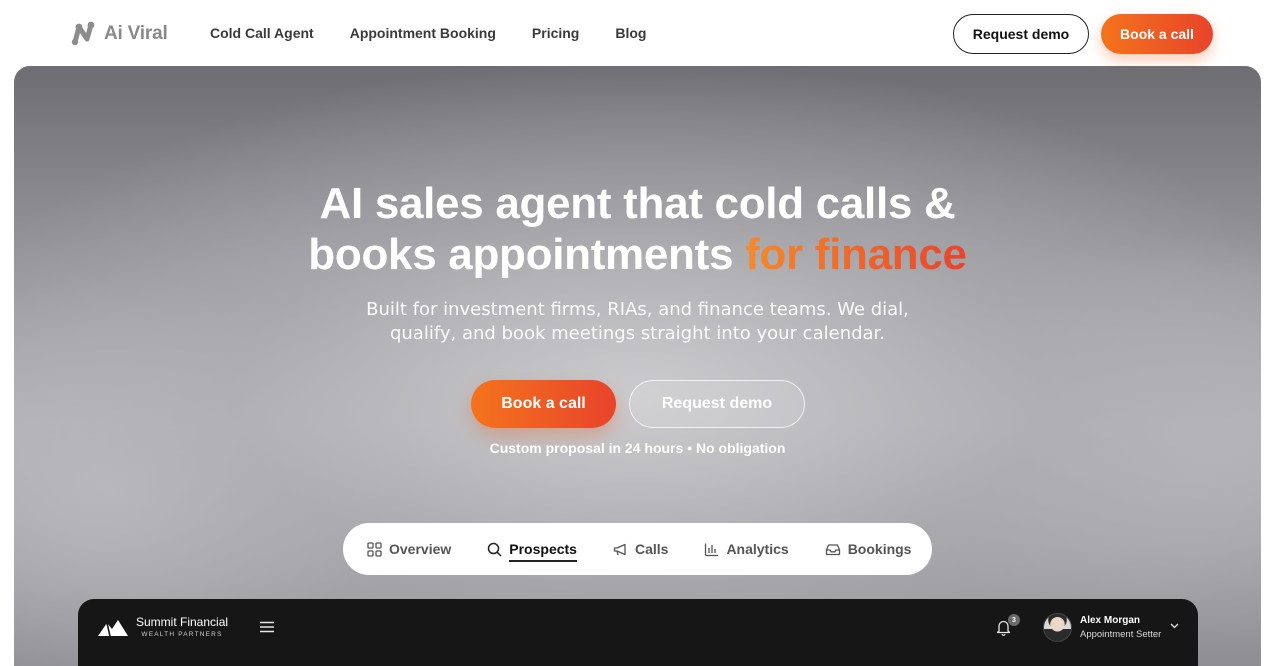 Image resolution: width=1273 pixels, height=666 pixels. Describe the element at coordinates (527, 254) in the screenshot. I see `headline-line-2: books appointments` at that location.